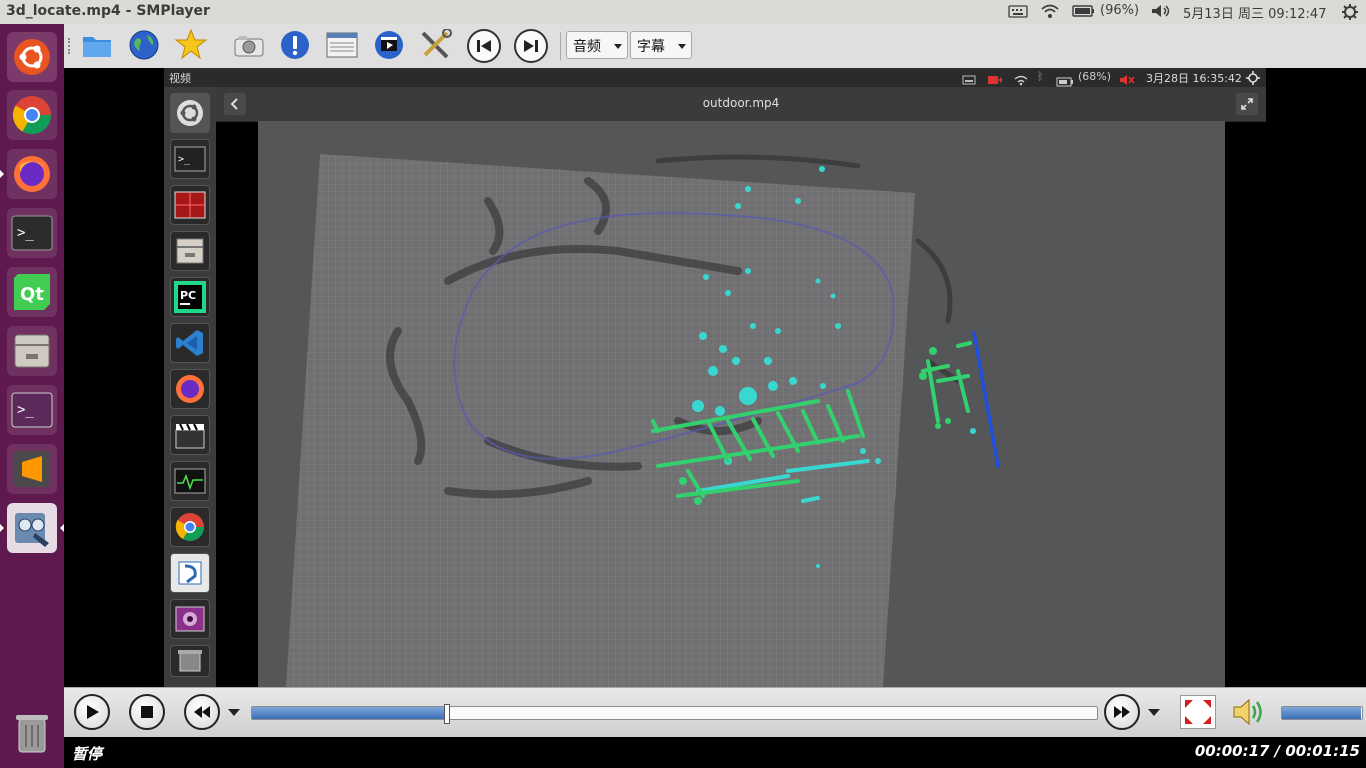 Image resolution: width=1366 pixels, height=768 pixels. I want to click on vscode-icon, so click(189, 343).